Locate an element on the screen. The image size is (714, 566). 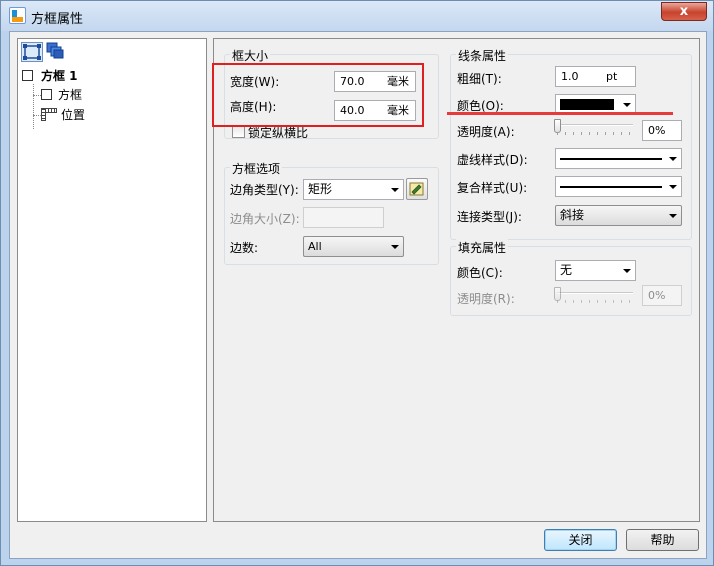
fill-color-select: 无 is located at coordinates (595, 270).